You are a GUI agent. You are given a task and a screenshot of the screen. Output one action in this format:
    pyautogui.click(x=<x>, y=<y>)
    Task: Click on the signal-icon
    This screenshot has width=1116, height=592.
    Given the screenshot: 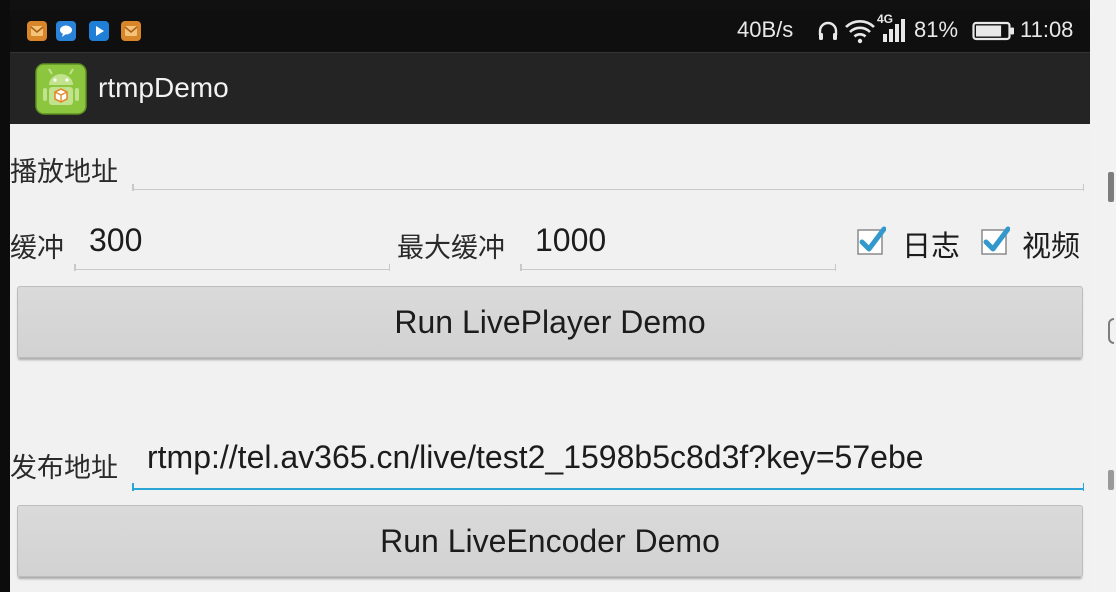 What is the action you would take?
    pyautogui.click(x=894, y=31)
    